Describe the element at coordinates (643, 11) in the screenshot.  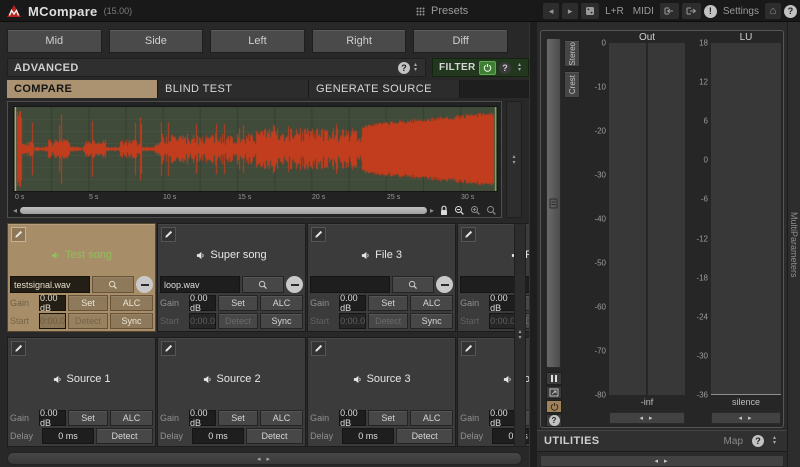
I see `midi-button: MIDI` at that location.